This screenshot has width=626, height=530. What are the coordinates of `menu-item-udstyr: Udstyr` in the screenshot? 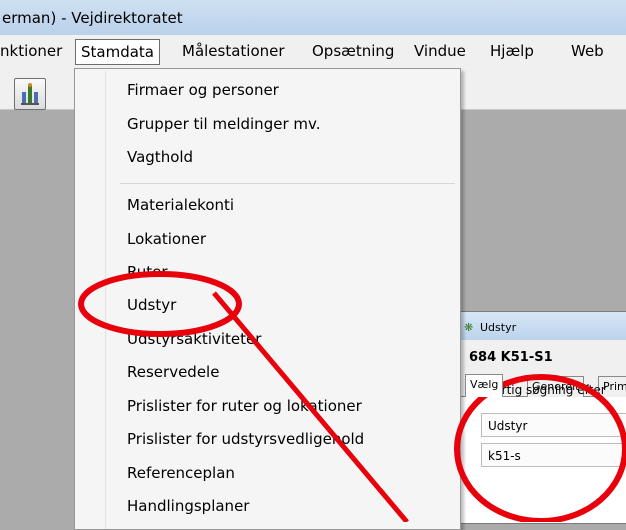 It's located at (151, 305).